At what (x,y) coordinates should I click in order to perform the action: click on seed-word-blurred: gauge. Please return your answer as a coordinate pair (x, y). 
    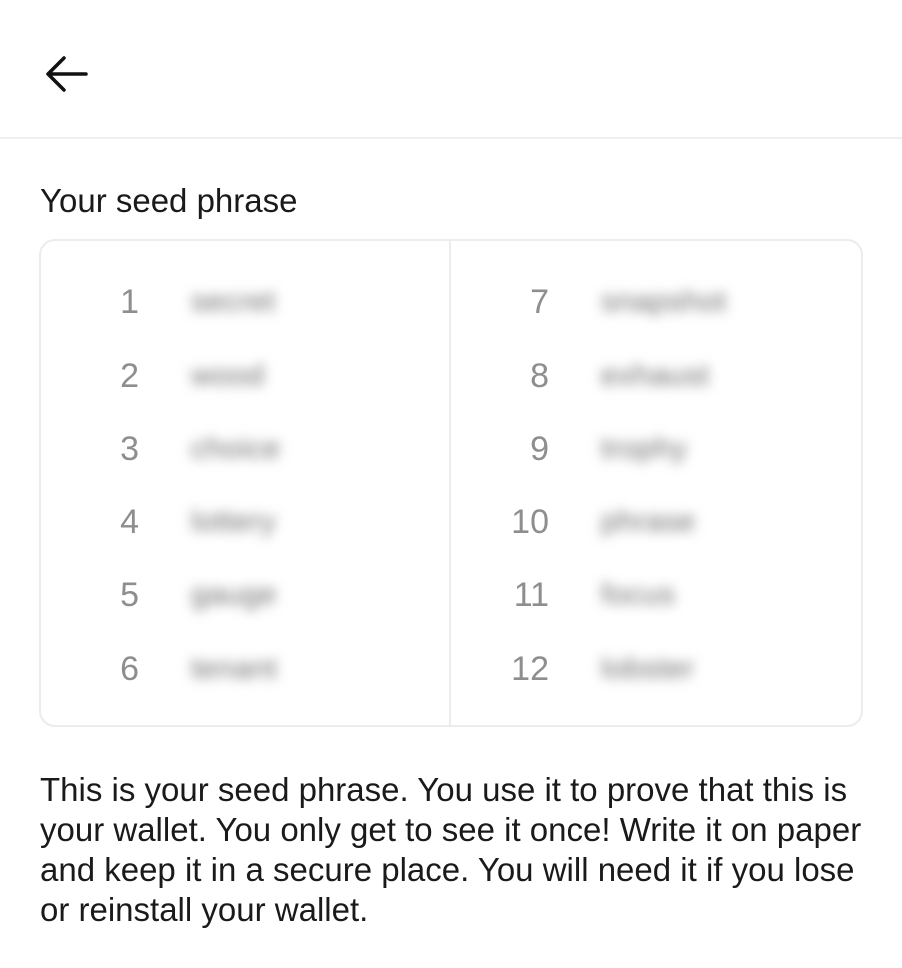
    Looking at the image, I should click on (234, 594).